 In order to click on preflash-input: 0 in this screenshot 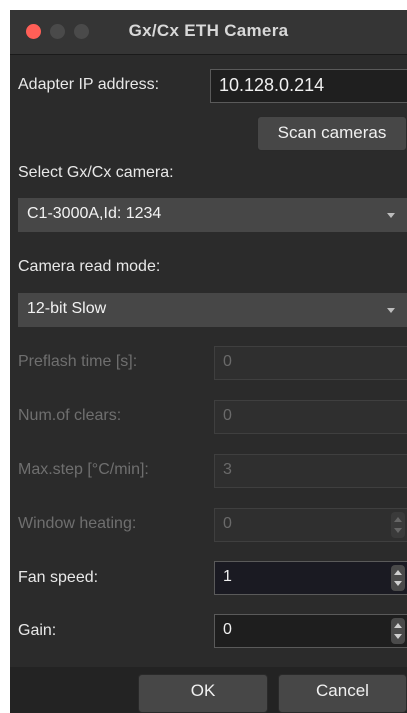, I will do `click(310, 363)`.